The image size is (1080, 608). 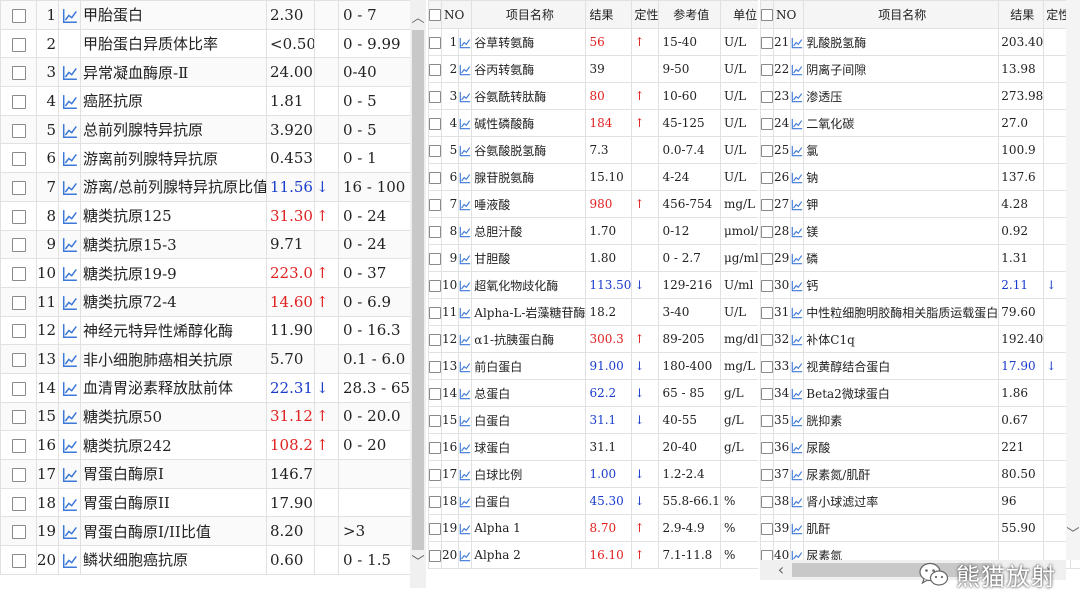 I want to click on table-row: 18 白蛋白 45.30 ↓ 55.8-66.1%, so click(x=593, y=501).